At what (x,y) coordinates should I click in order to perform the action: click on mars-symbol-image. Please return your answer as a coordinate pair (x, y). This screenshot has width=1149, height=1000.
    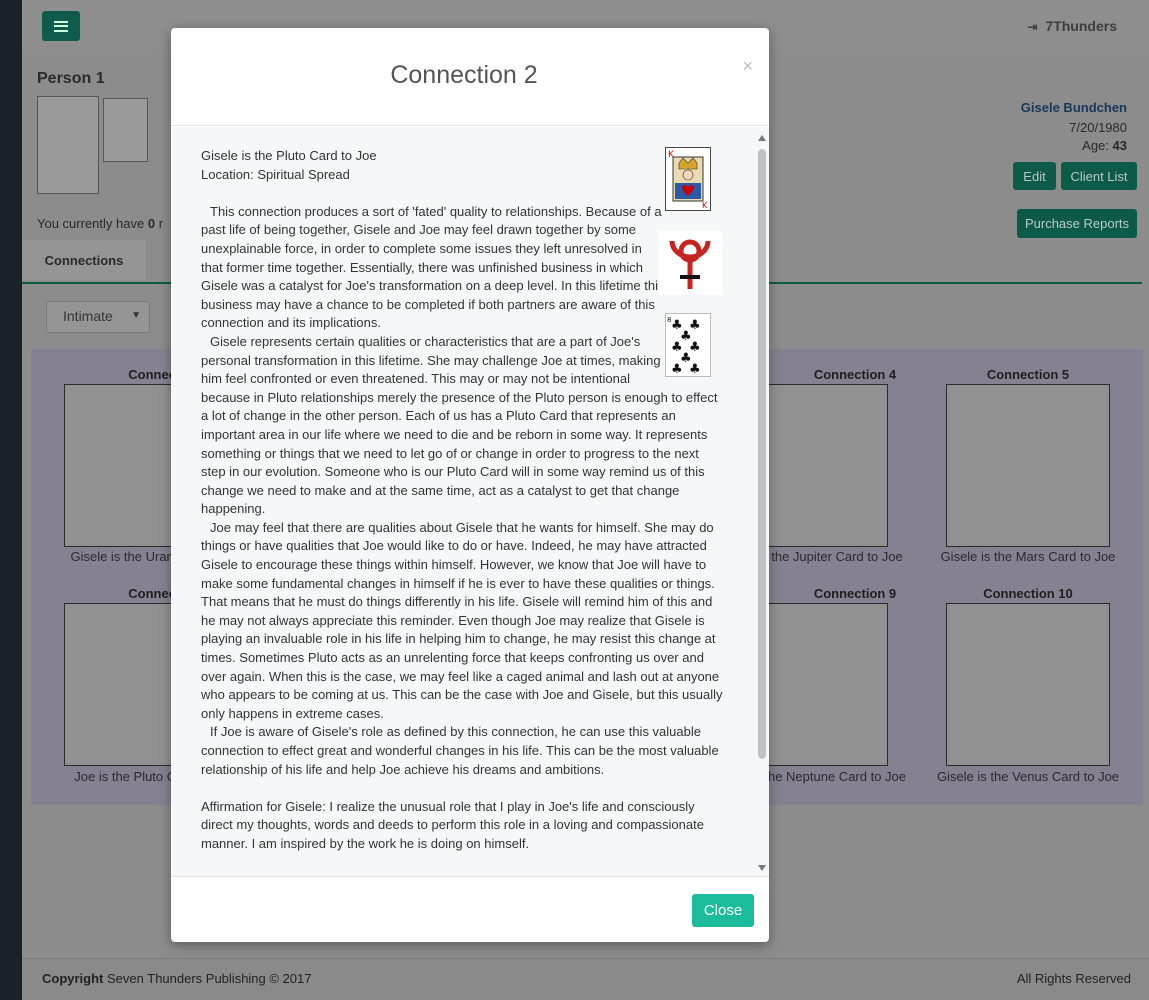
    Looking at the image, I should click on (1028, 465).